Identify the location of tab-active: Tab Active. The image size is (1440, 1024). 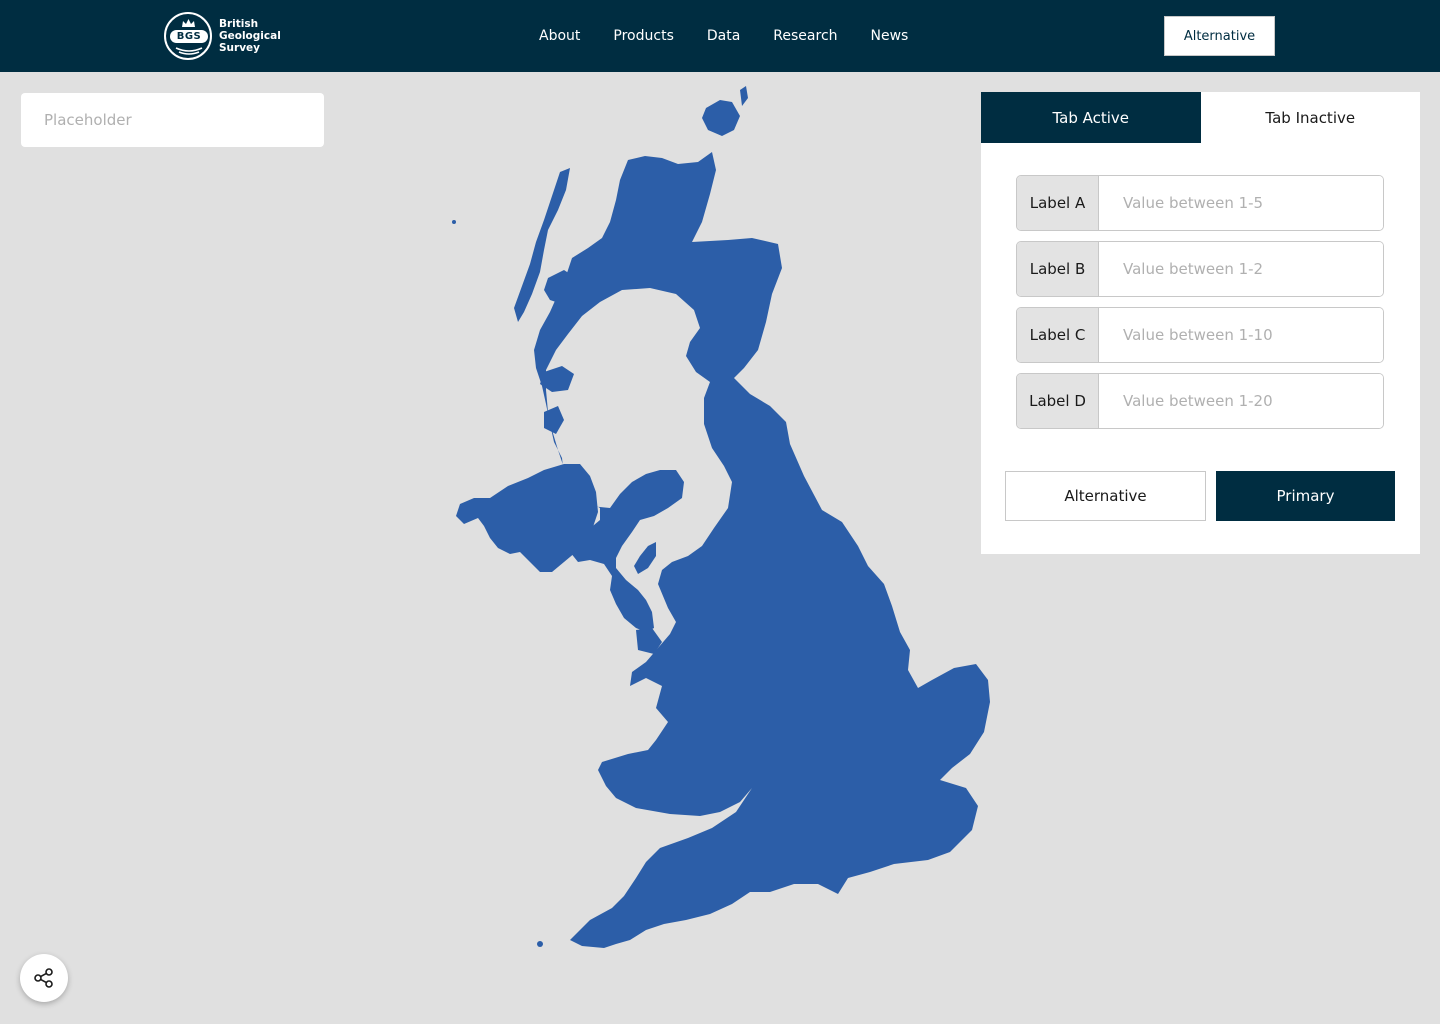
(1091, 117).